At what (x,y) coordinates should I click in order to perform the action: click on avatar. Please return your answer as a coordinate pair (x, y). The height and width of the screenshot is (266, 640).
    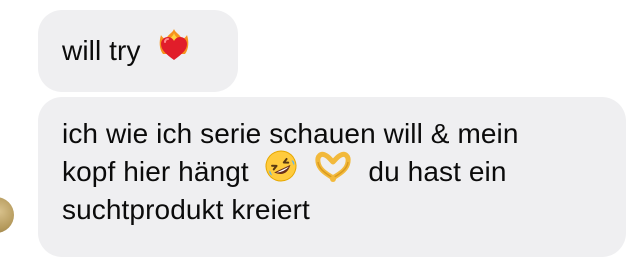
    Looking at the image, I should click on (7, 215).